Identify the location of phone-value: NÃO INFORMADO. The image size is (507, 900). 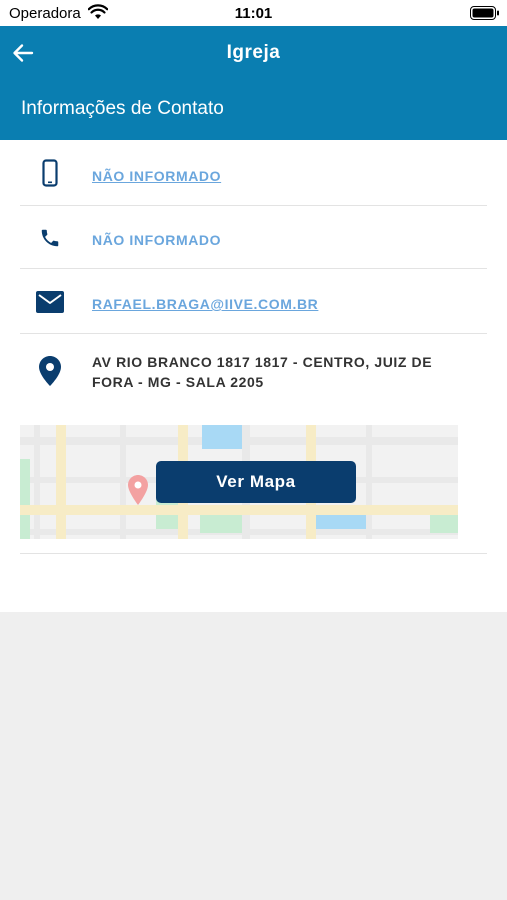
(156, 240).